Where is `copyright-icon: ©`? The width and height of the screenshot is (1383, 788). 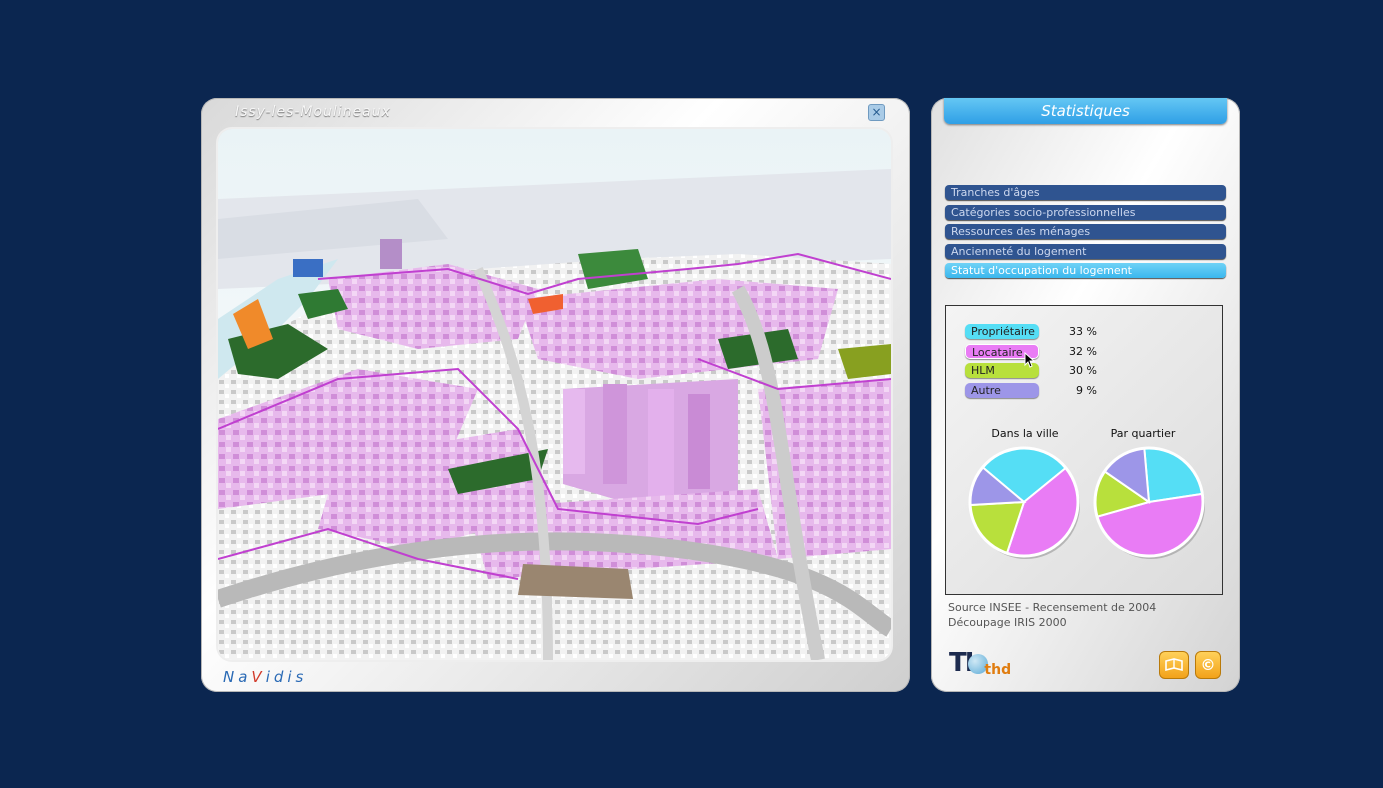 copyright-icon: © is located at coordinates (1208, 665).